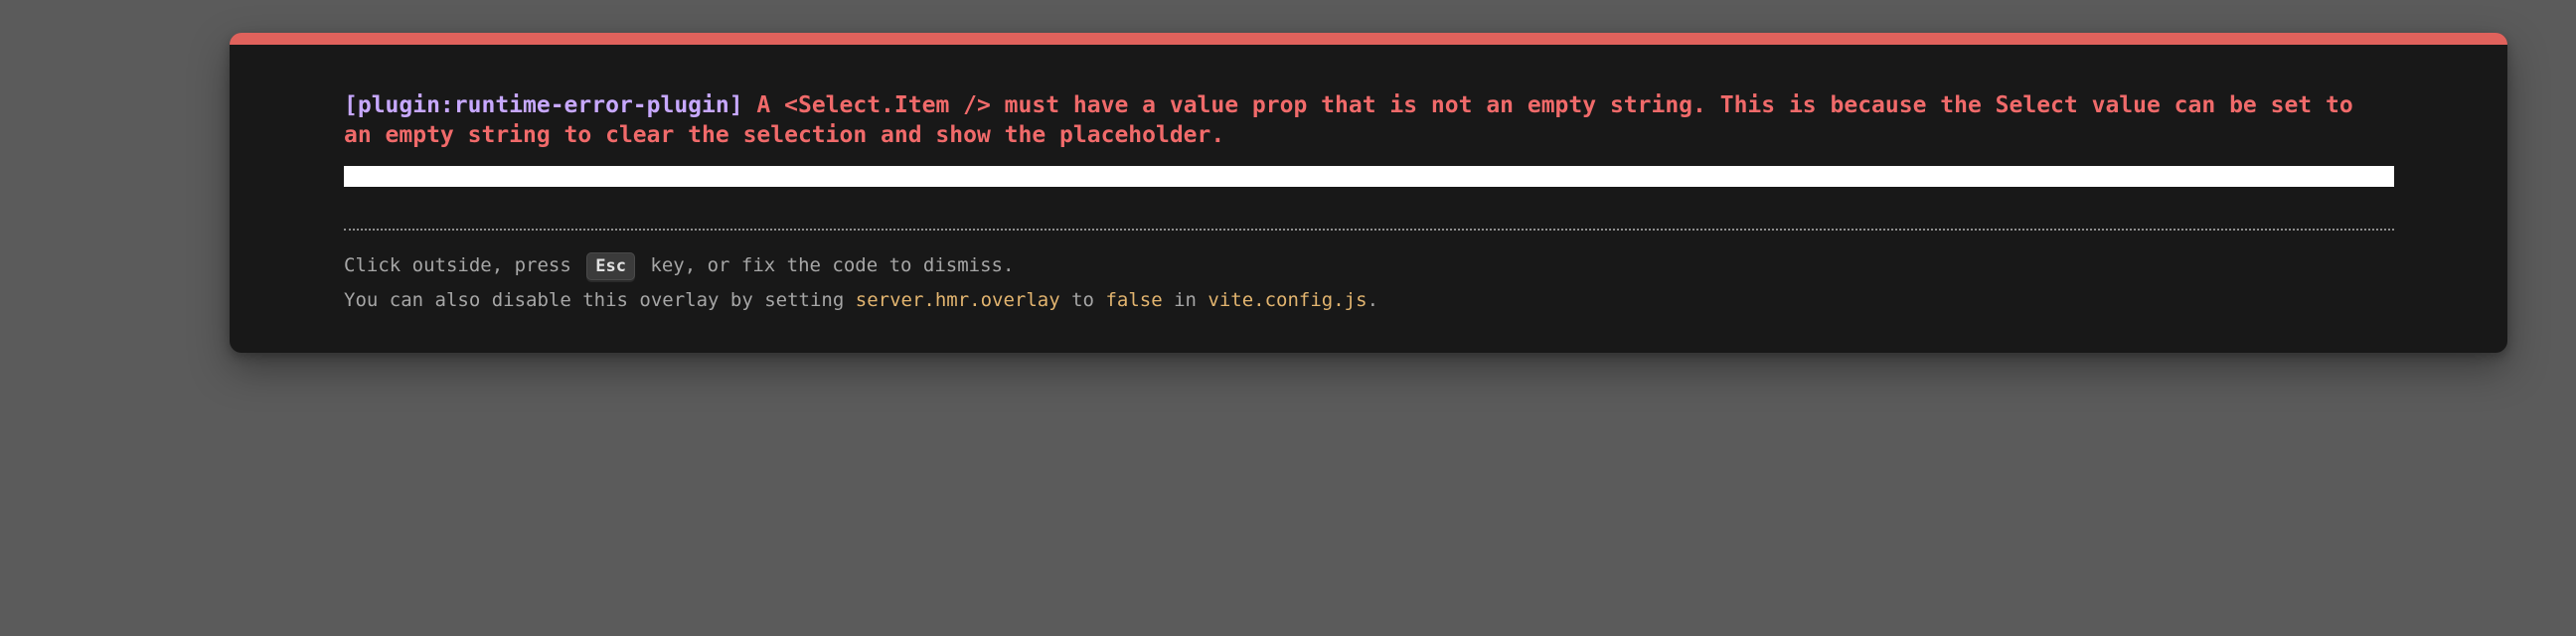 This screenshot has width=2576, height=636. I want to click on tip-end-text: ., so click(1373, 300).